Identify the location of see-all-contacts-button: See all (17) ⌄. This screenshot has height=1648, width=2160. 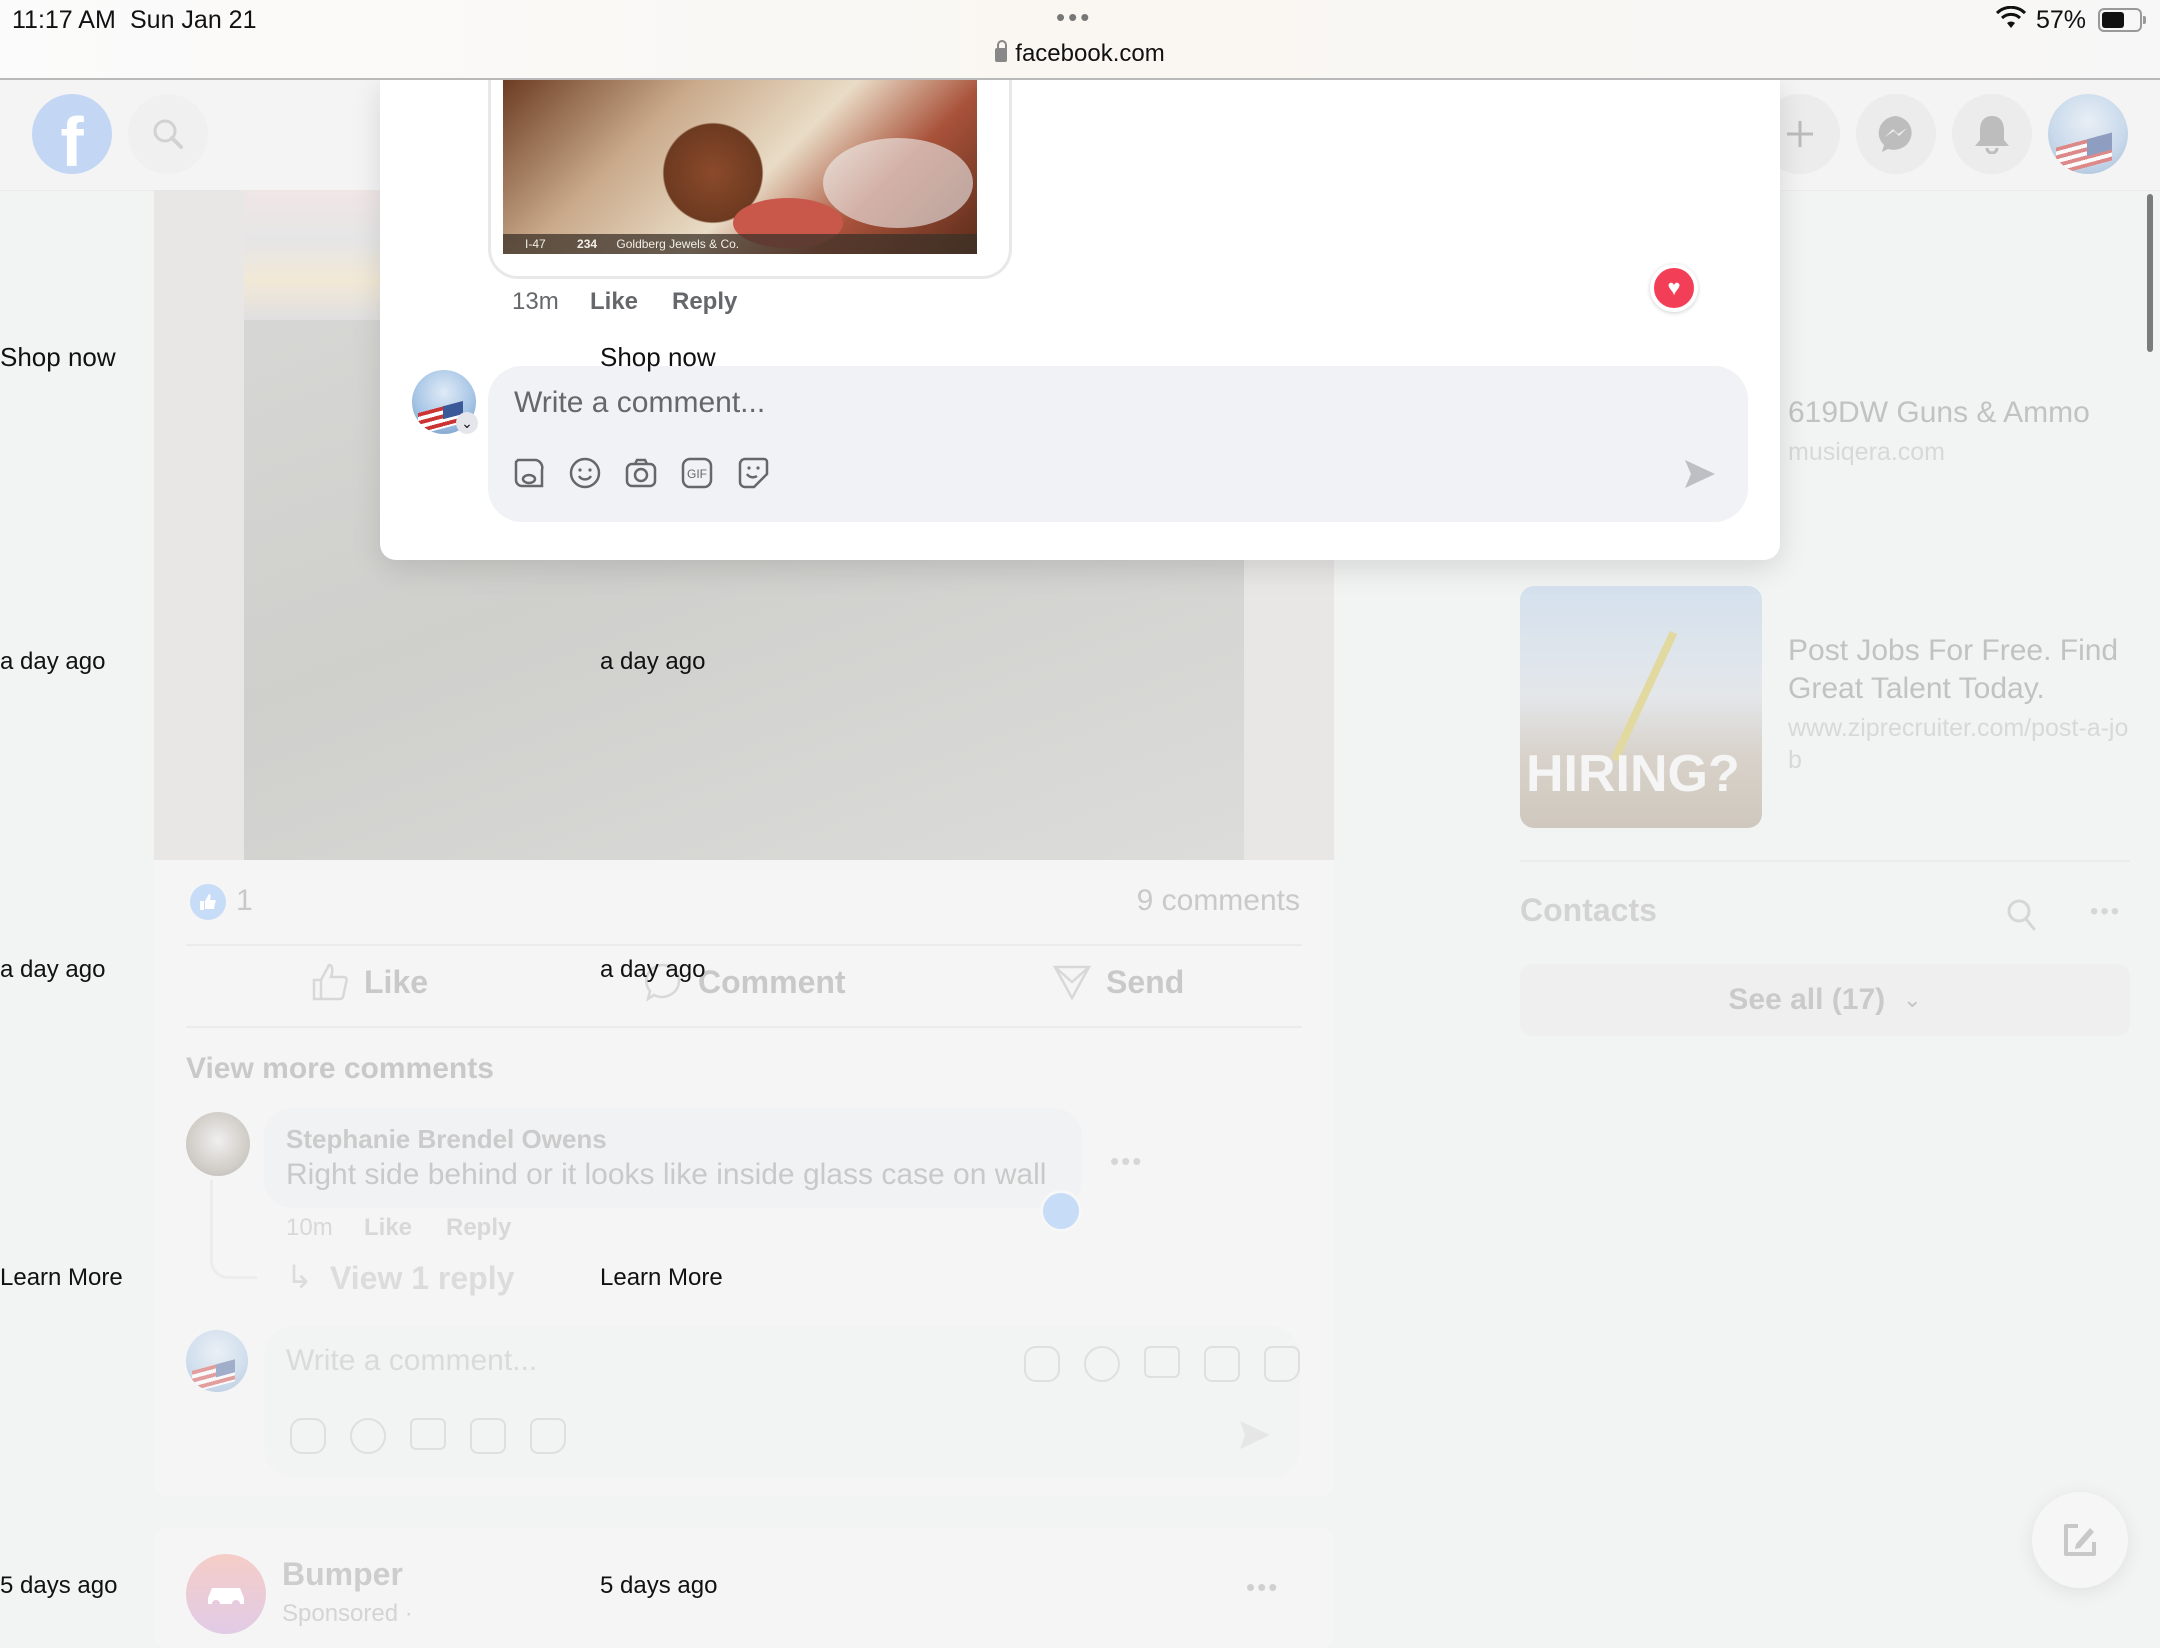
(1825, 1000).